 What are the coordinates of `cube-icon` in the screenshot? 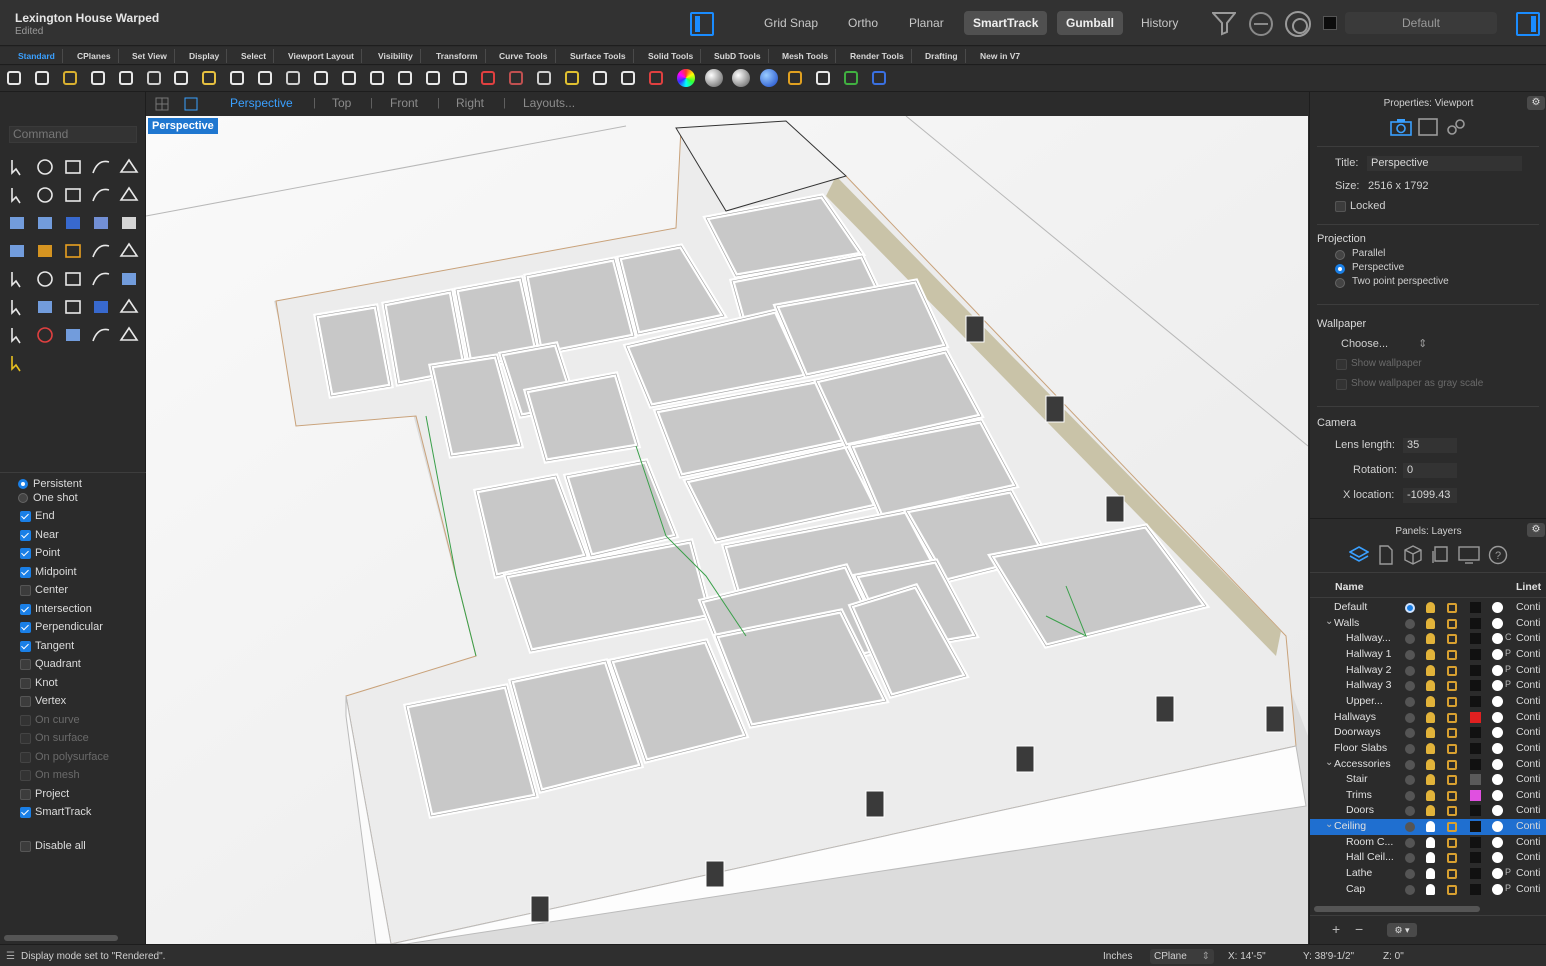 It's located at (101, 307).